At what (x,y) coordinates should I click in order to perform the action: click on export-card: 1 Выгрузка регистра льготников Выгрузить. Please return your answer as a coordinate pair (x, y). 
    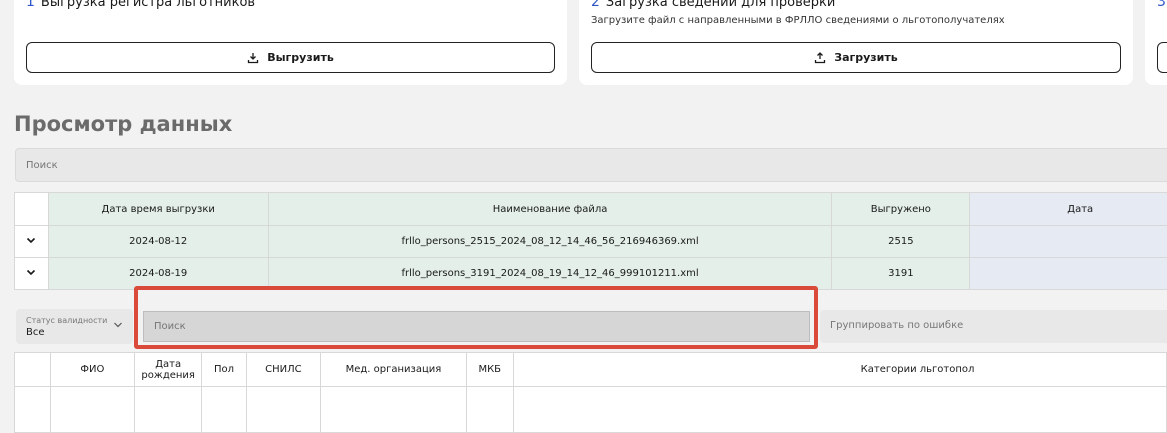
    Looking at the image, I should click on (290, 42).